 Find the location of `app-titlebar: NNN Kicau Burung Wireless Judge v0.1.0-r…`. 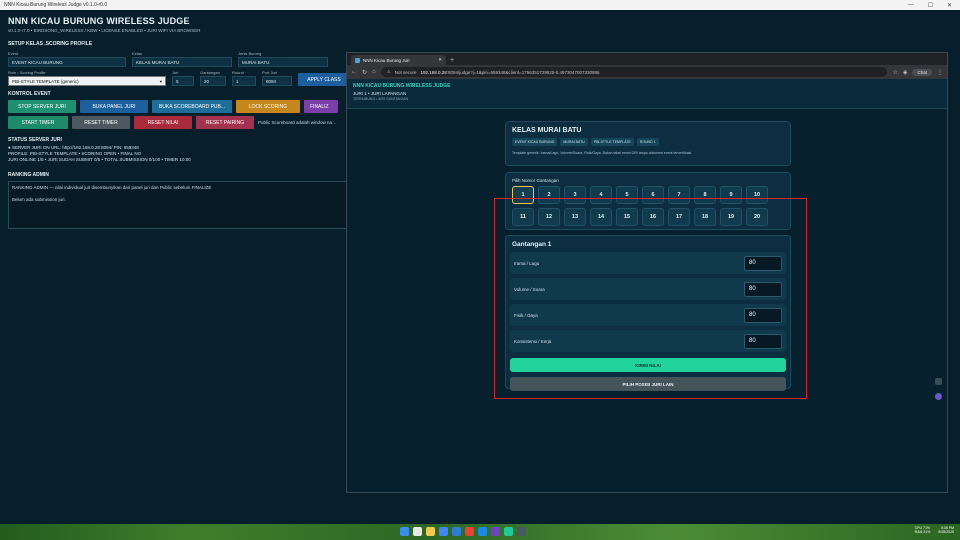

app-titlebar: NNN Kicau Burung Wireless Judge v0.1.0-r… is located at coordinates (480, 5).